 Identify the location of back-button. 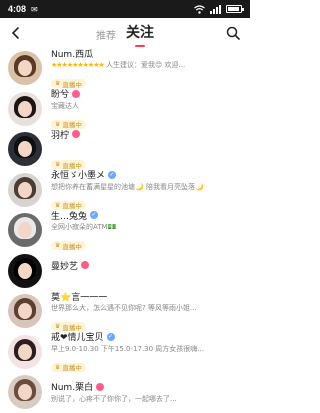
(15, 33).